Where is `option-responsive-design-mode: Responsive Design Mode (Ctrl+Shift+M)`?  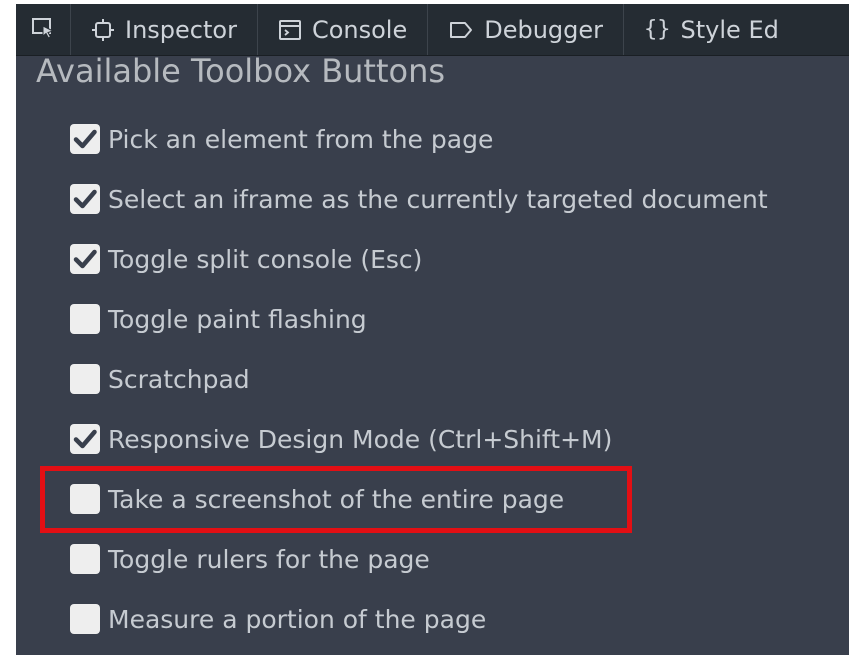
option-responsive-design-mode: Responsive Design Mode (Ctrl+Shift+M) is located at coordinates (341, 439).